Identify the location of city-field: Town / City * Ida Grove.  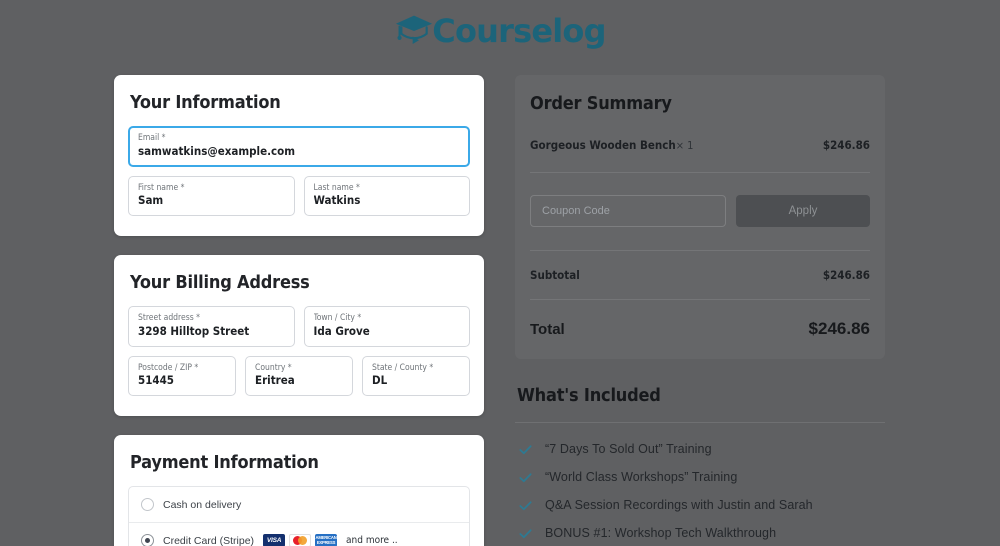
(386, 326).